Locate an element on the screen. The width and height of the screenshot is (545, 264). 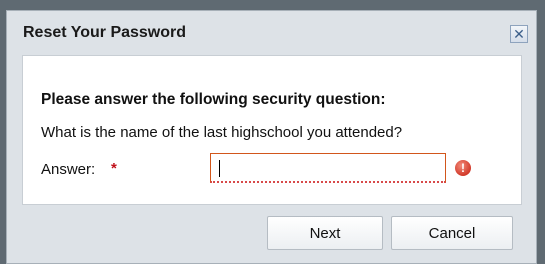
close-button: ✕ is located at coordinates (519, 34).